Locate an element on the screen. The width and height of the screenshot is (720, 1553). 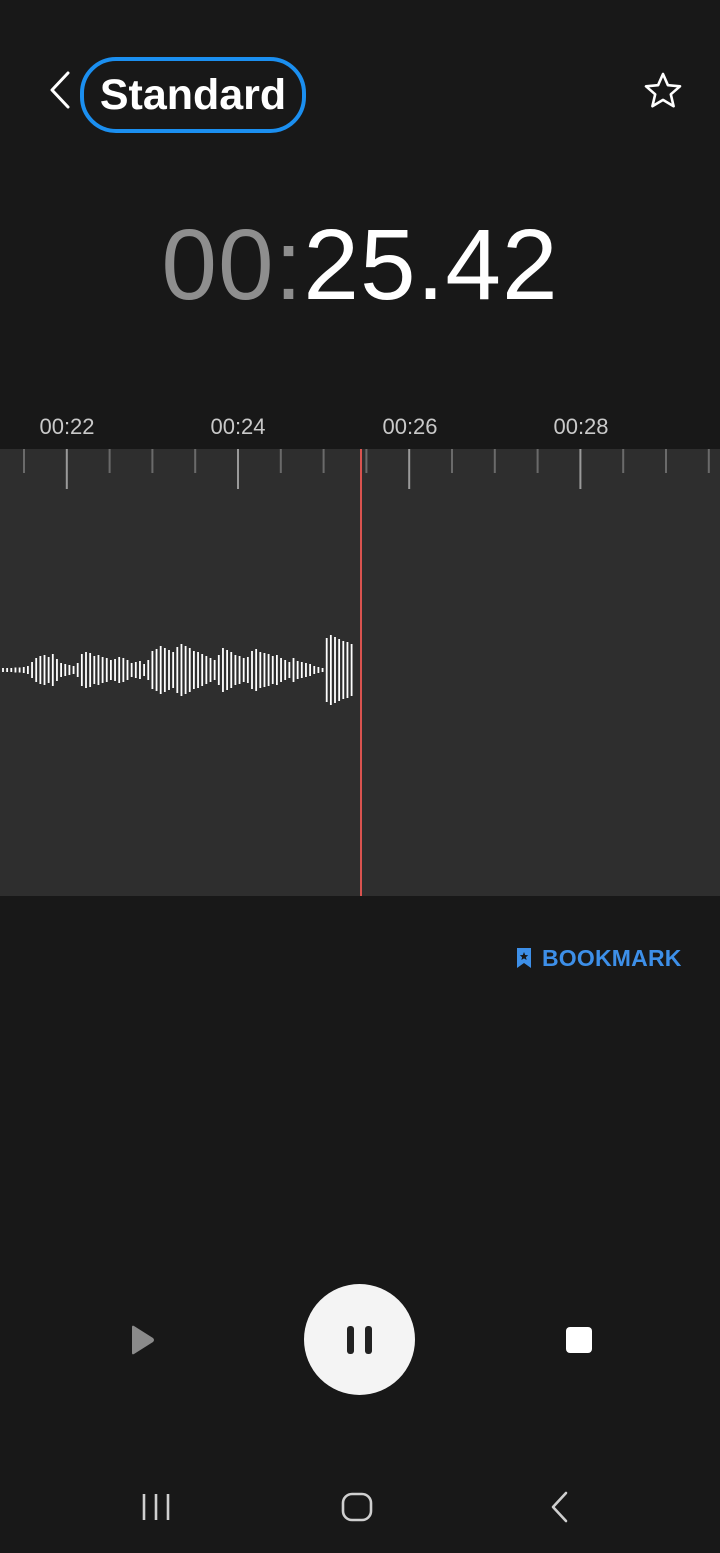
timeline-label: 00:26 is located at coordinates (410, 426).